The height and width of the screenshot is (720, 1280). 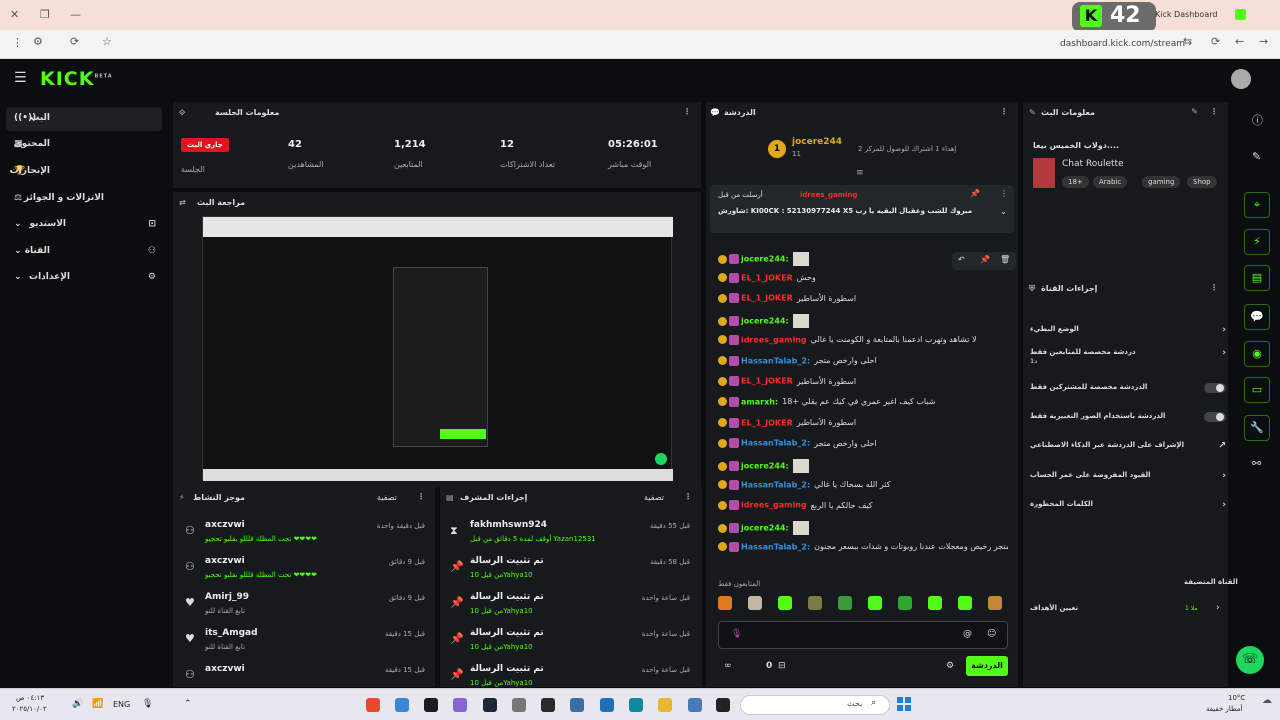 I want to click on pinned-user: idrees_gaming, so click(x=828, y=195).